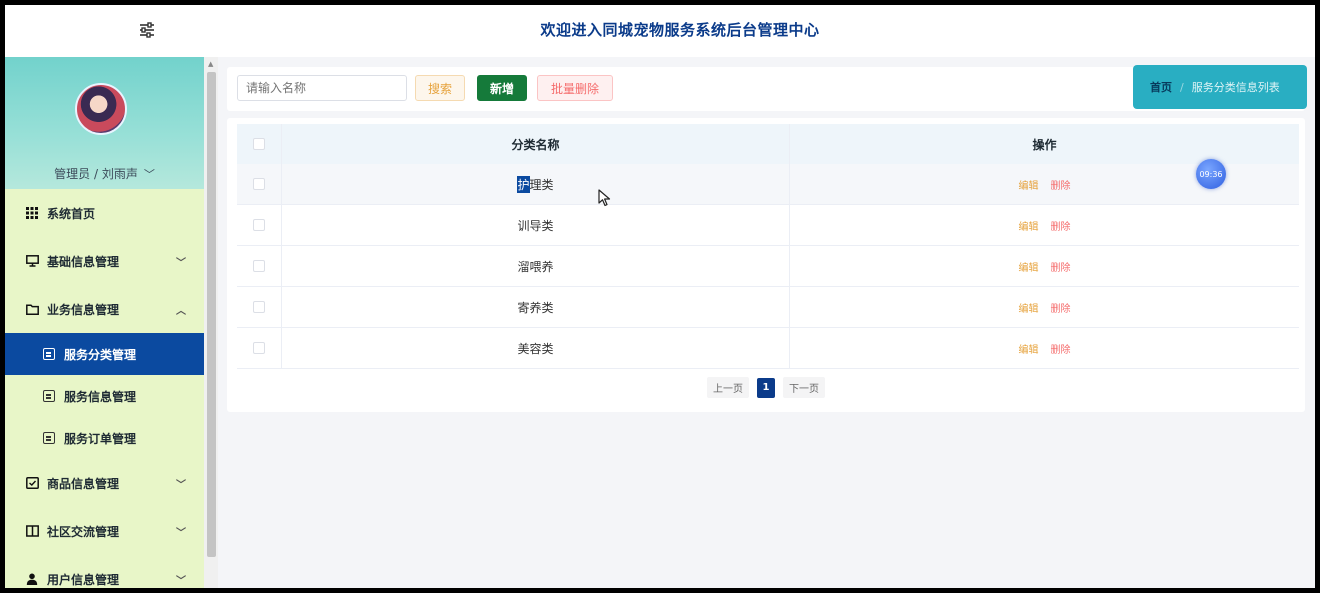  What do you see at coordinates (1211, 174) in the screenshot?
I see `time-badge: 09:36` at bounding box center [1211, 174].